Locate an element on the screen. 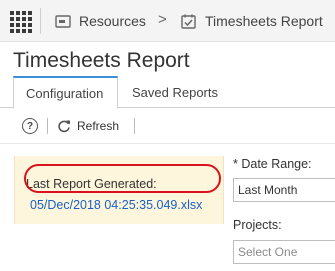 This screenshot has height=271, width=335. help-icon-glyph: ? is located at coordinates (30, 126).